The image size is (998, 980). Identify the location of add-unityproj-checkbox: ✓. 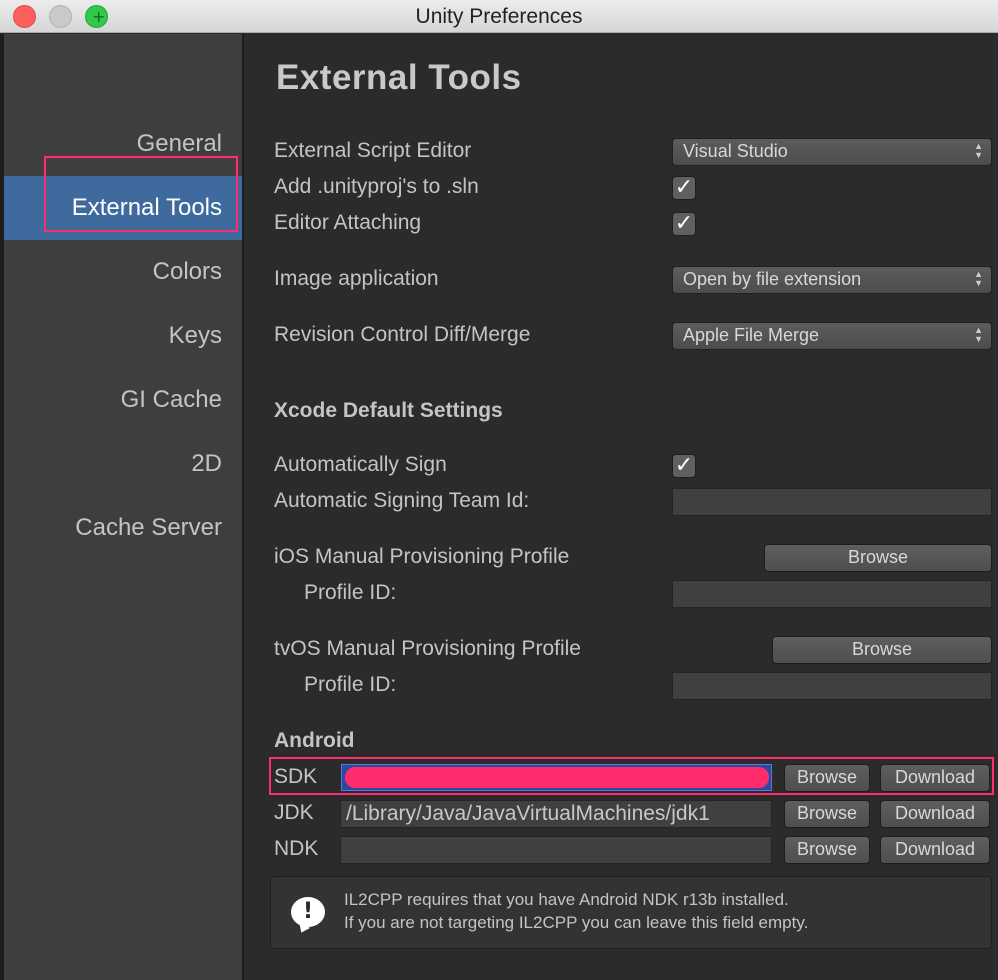
(684, 188).